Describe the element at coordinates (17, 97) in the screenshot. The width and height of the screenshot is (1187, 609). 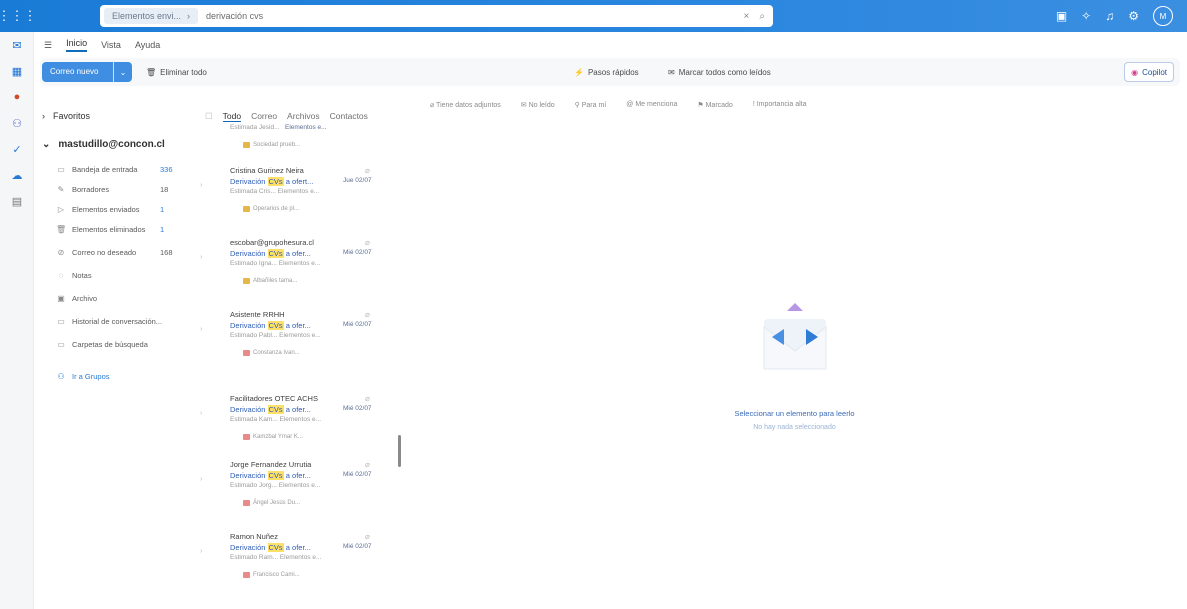
I see `contacts-icon: ●` at that location.